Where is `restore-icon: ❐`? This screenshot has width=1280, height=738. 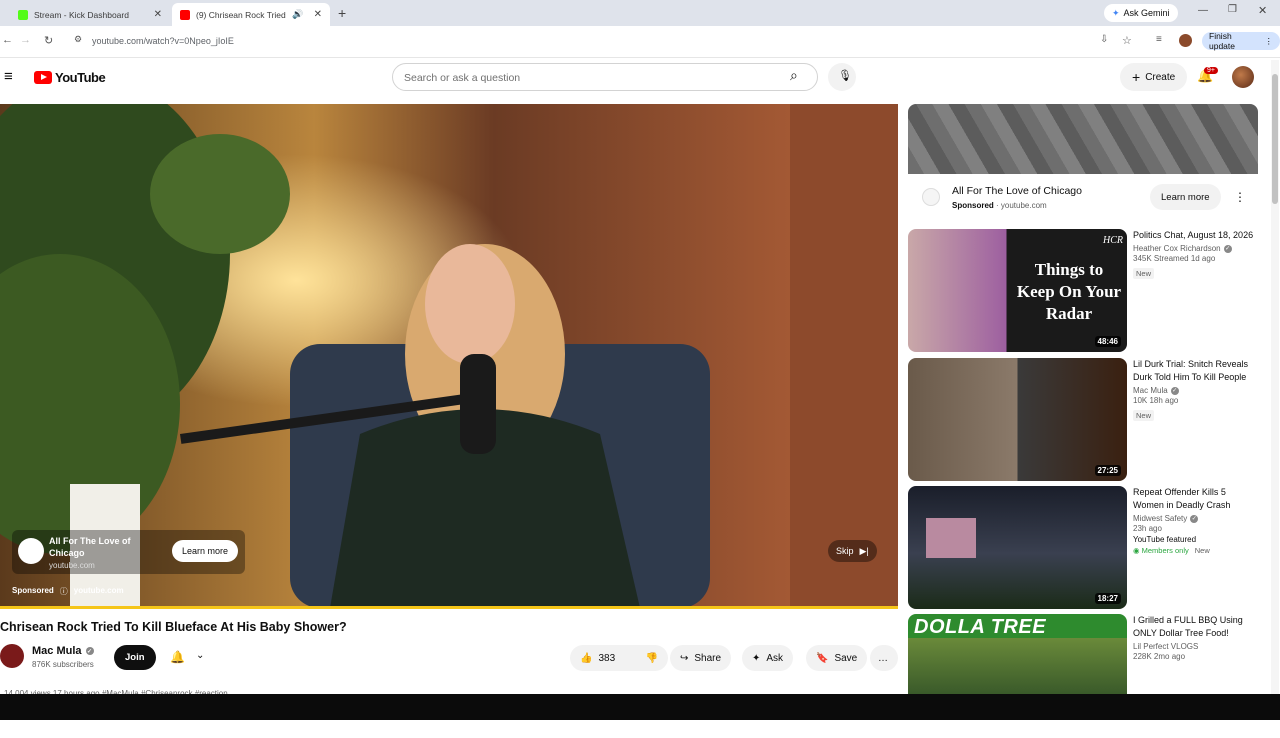
restore-icon: ❐ is located at coordinates (1232, 9).